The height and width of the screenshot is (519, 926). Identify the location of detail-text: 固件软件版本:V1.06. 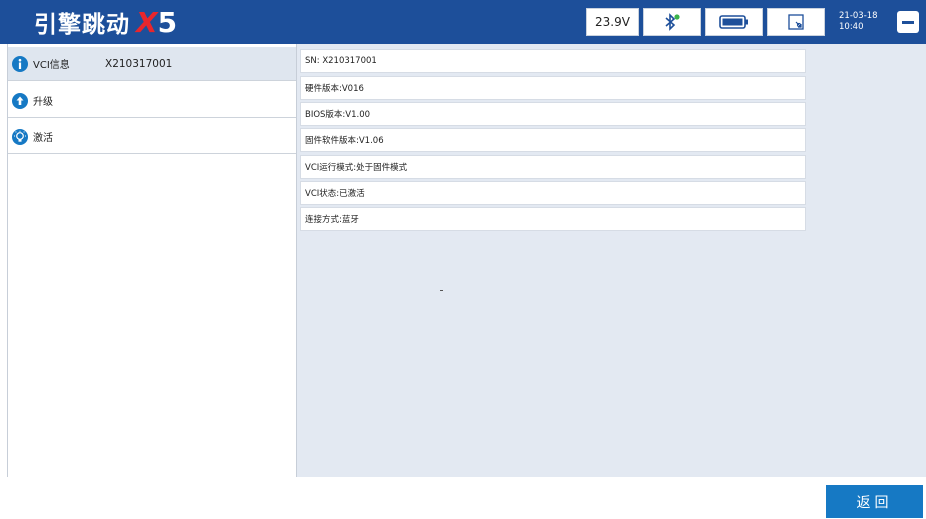
(344, 141).